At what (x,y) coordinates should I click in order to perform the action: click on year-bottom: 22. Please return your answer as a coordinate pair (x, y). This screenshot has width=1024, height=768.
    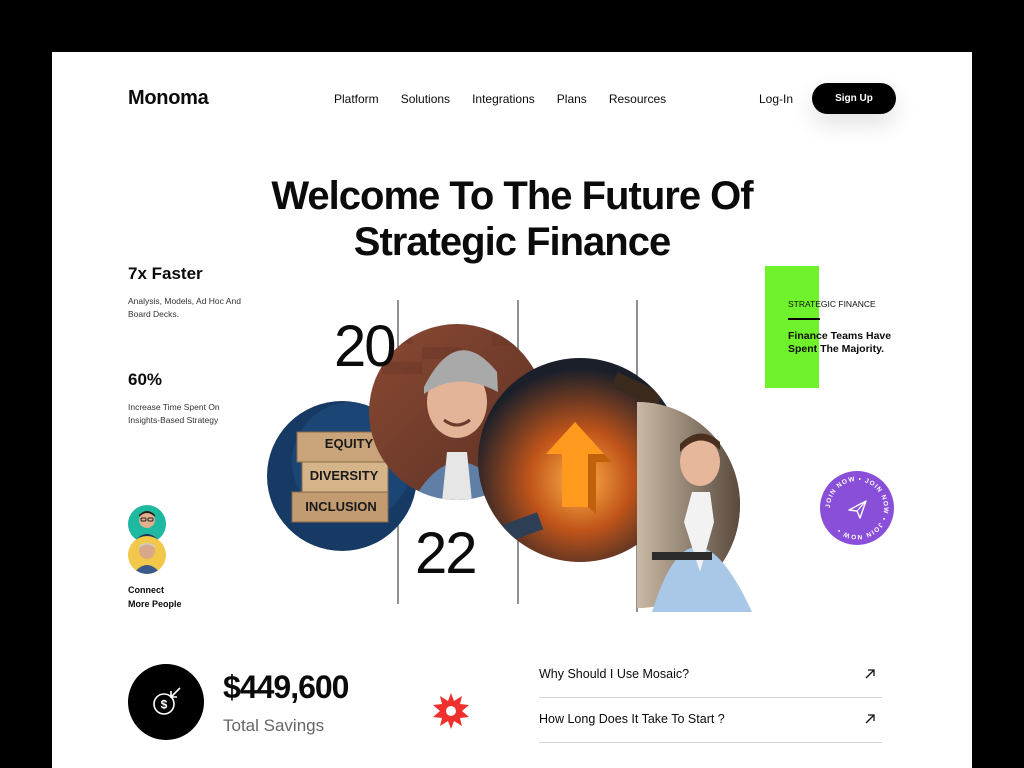
    Looking at the image, I should click on (446, 553).